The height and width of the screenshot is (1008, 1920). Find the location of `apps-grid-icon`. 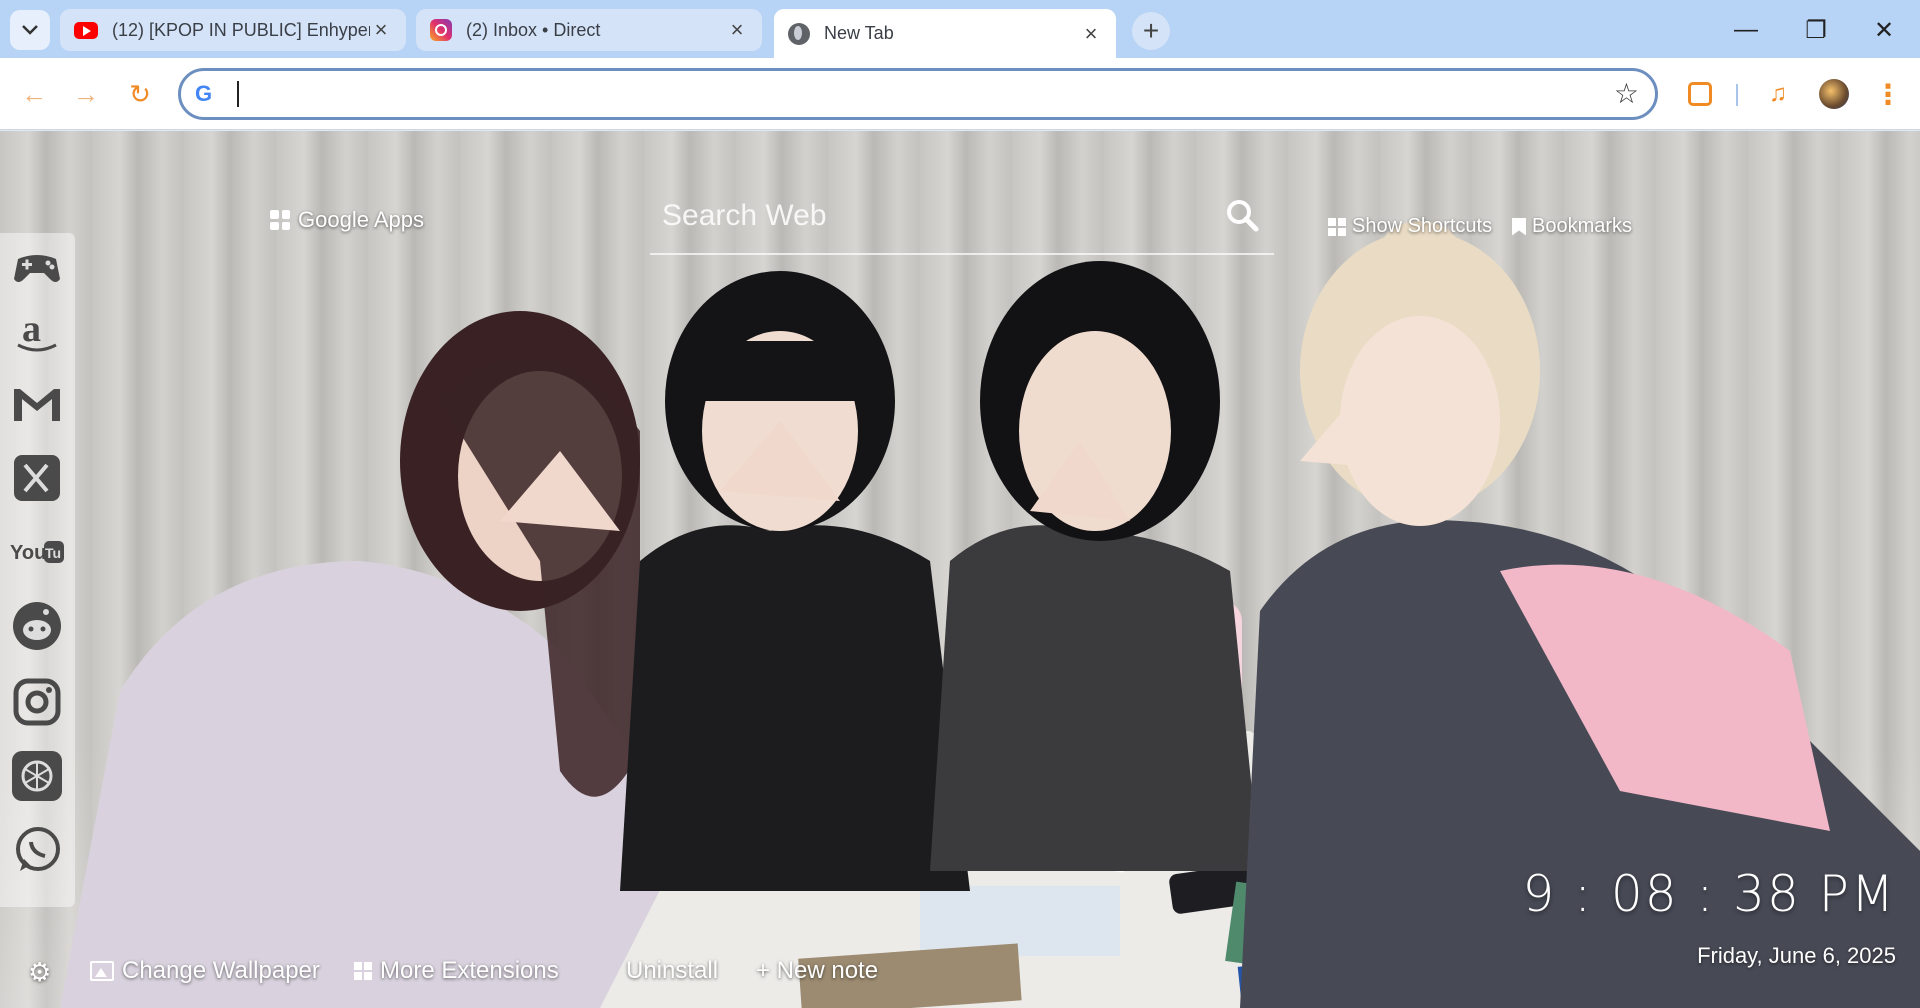

apps-grid-icon is located at coordinates (280, 220).